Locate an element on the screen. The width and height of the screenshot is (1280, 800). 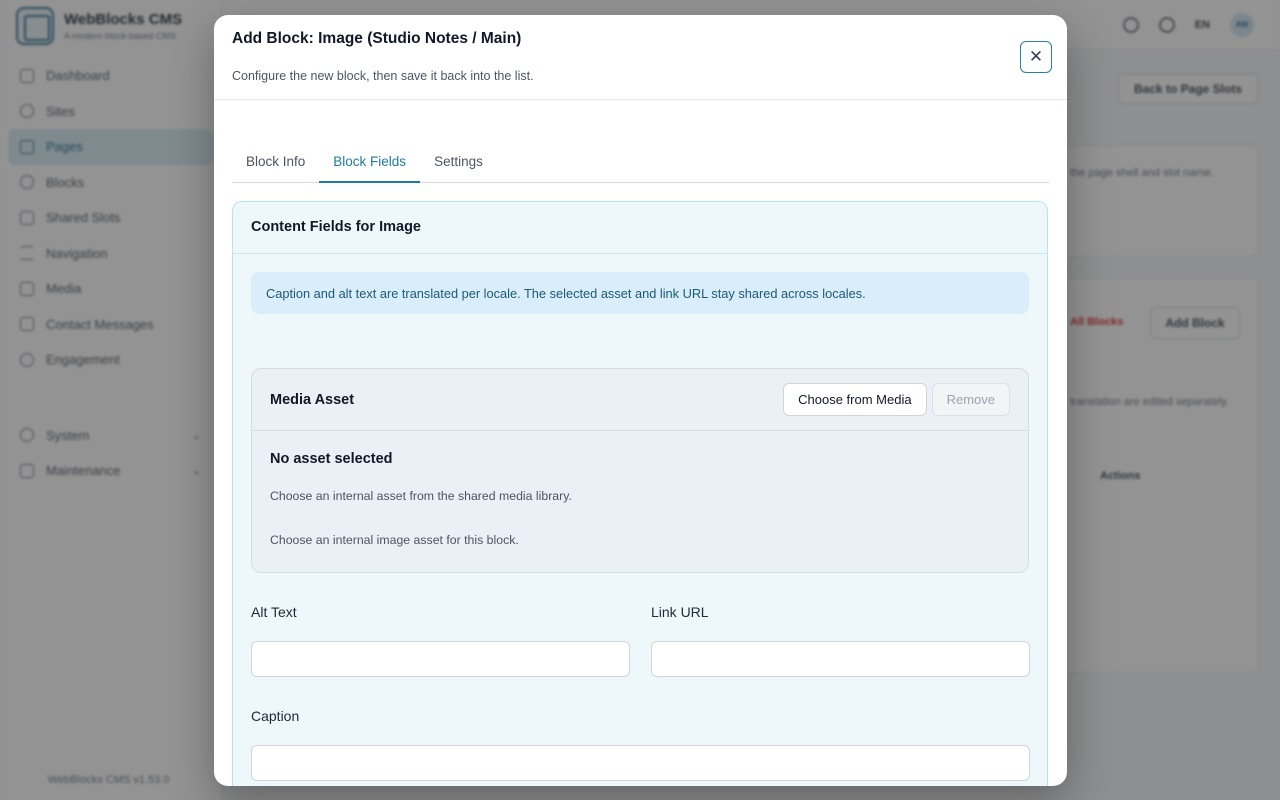
media-asset-header: Media Asset Choose from Media Remove is located at coordinates (640, 400).